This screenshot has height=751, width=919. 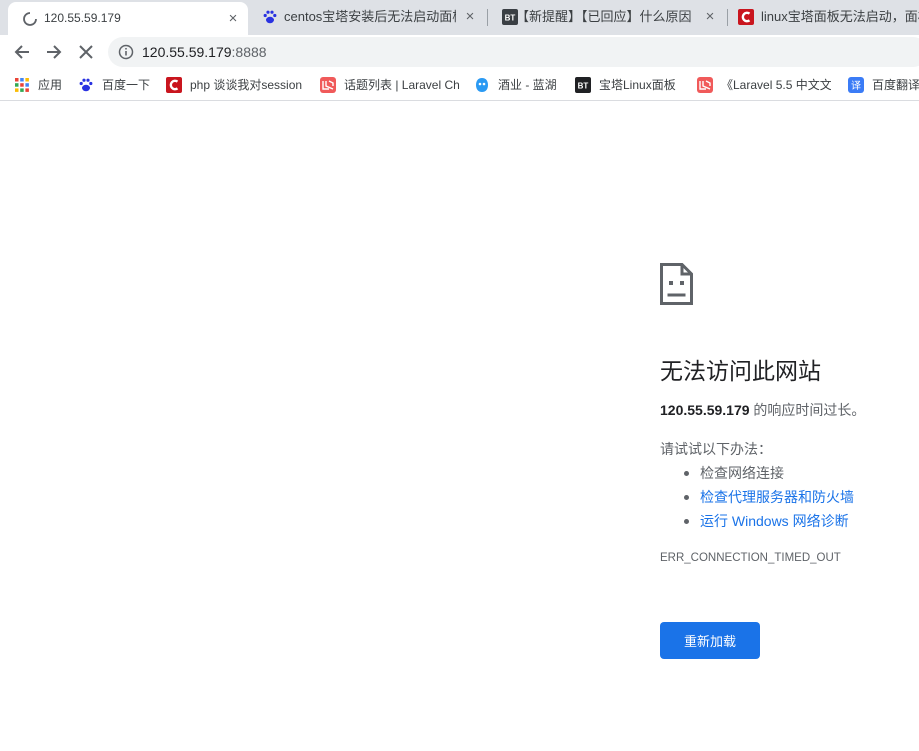 I want to click on reload-button: 重新加载, so click(x=710, y=640).